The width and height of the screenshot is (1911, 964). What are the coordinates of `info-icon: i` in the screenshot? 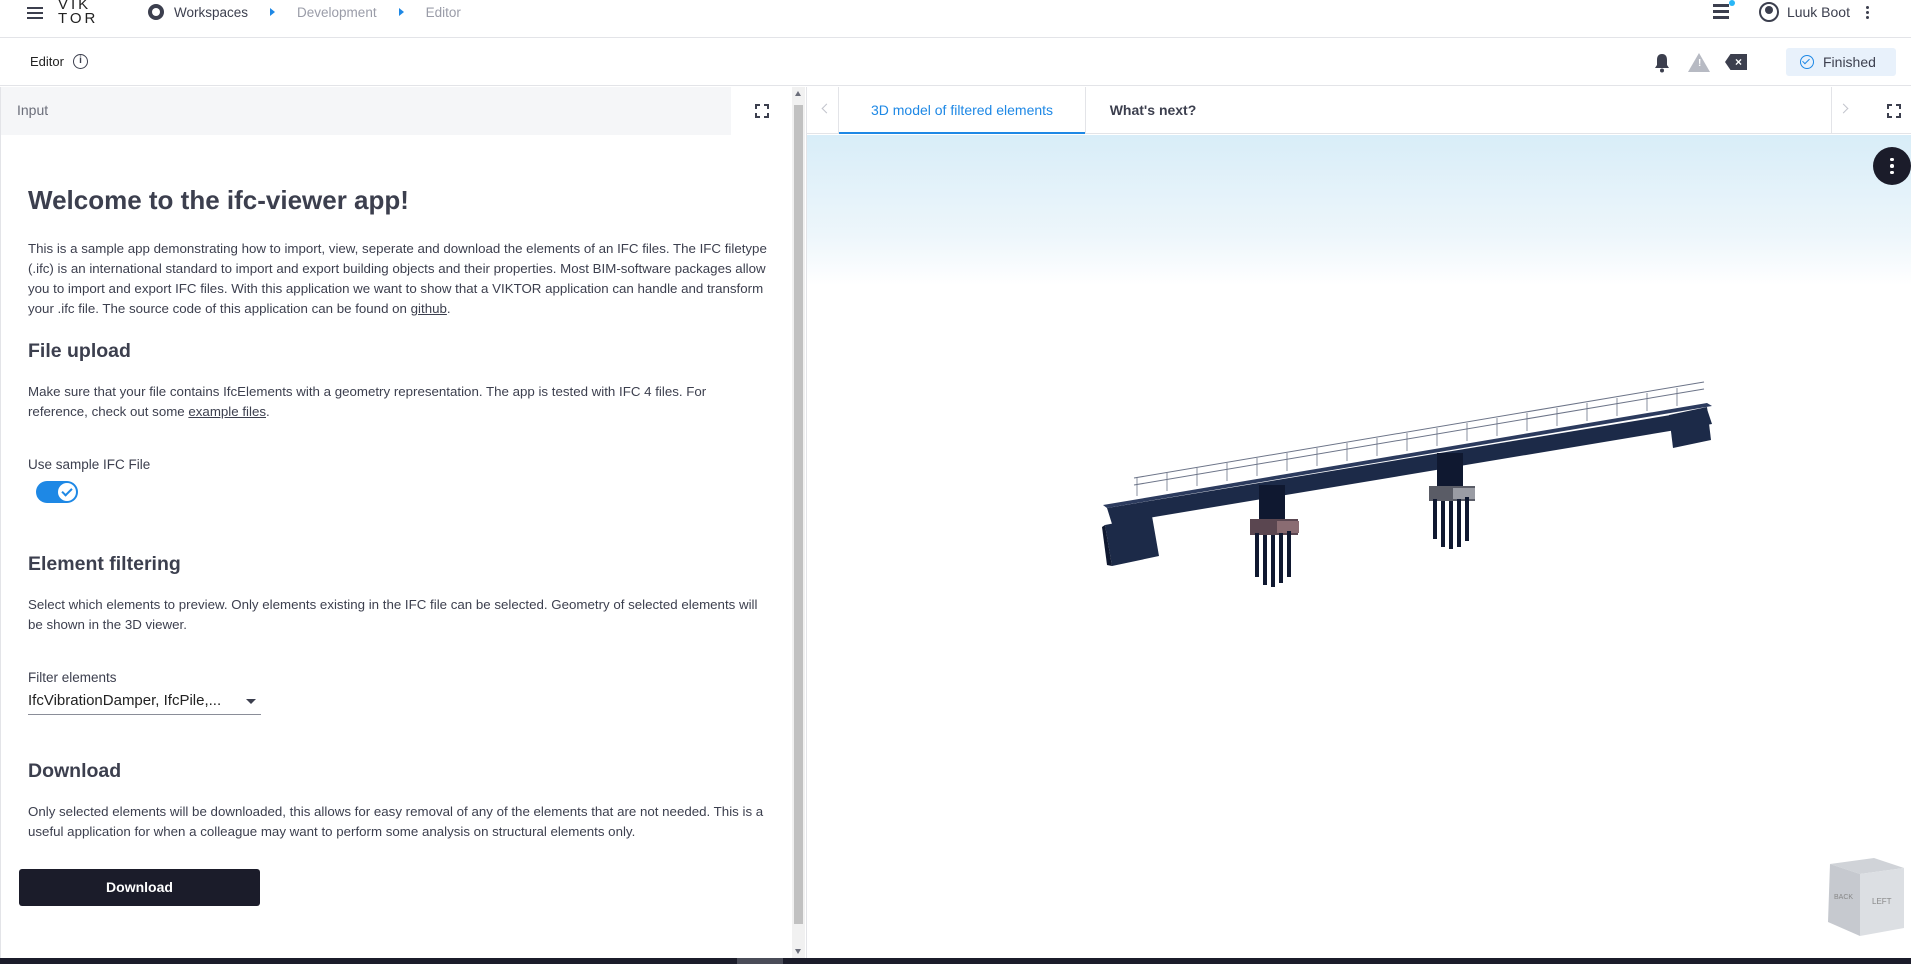 It's located at (80, 61).